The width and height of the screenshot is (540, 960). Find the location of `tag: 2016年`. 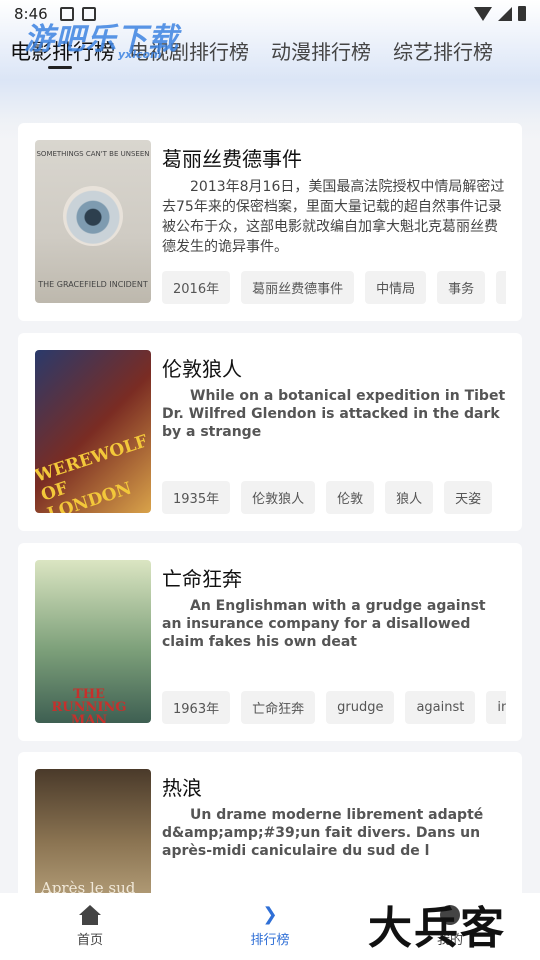

tag: 2016年 is located at coordinates (196, 287).